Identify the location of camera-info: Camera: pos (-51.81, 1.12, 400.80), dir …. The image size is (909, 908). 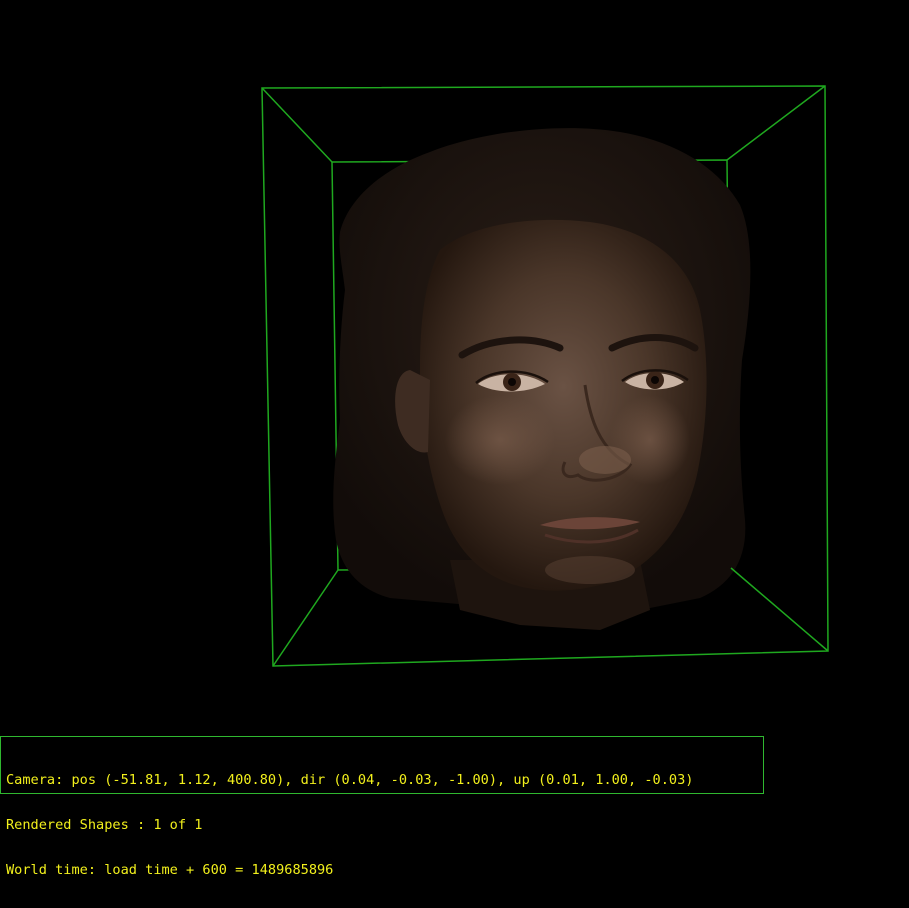
(350, 780).